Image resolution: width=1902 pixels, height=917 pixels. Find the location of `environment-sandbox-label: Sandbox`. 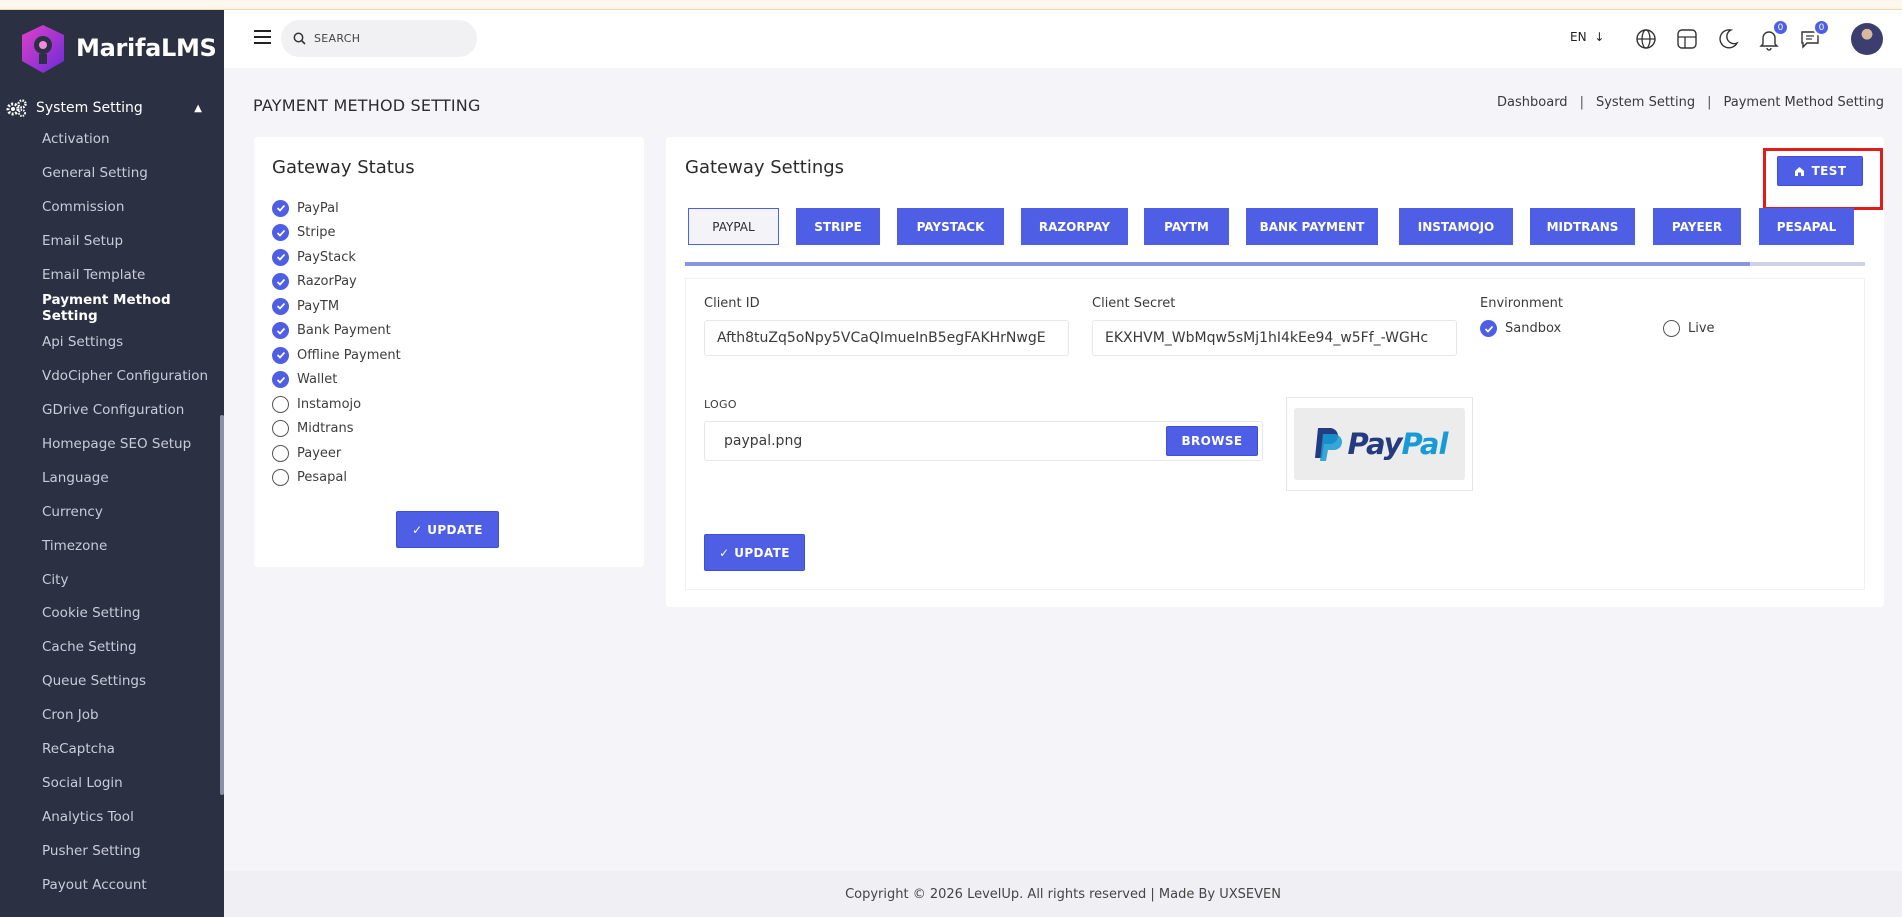

environment-sandbox-label: Sandbox is located at coordinates (1533, 328).